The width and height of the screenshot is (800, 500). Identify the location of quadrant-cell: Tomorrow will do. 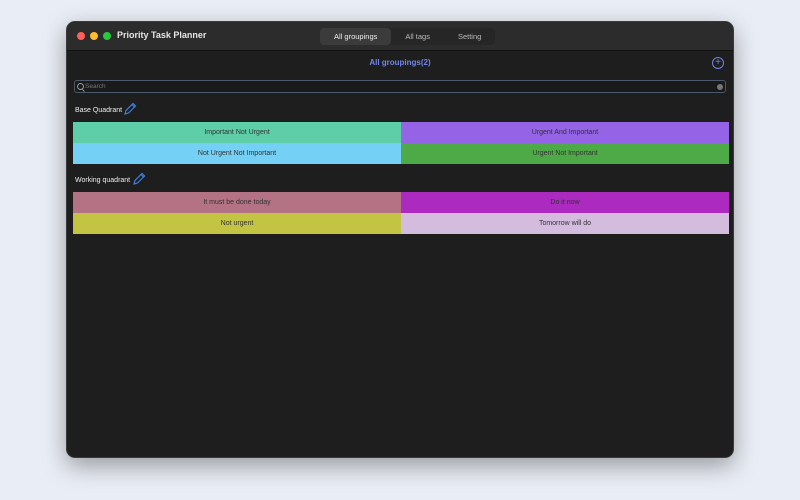
(565, 223).